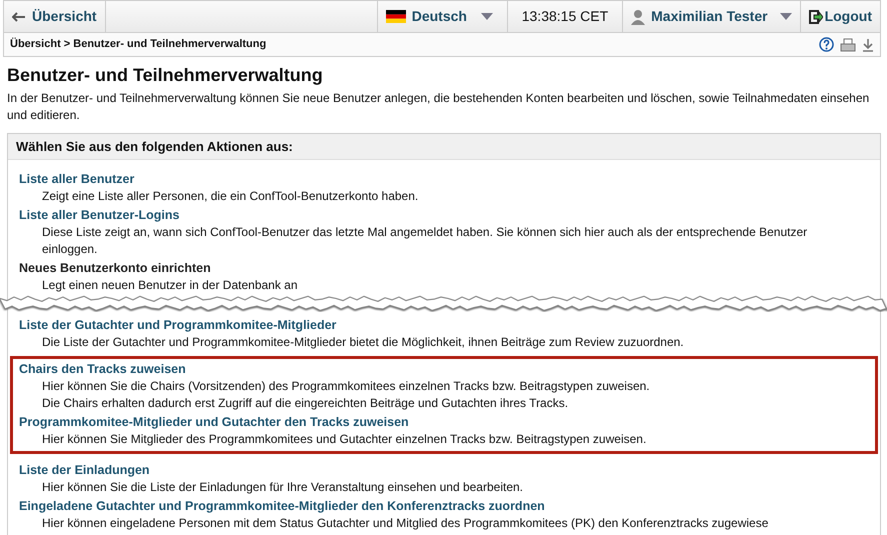 The image size is (887, 535). What do you see at coordinates (848, 45) in the screenshot?
I see `print-icon` at bounding box center [848, 45].